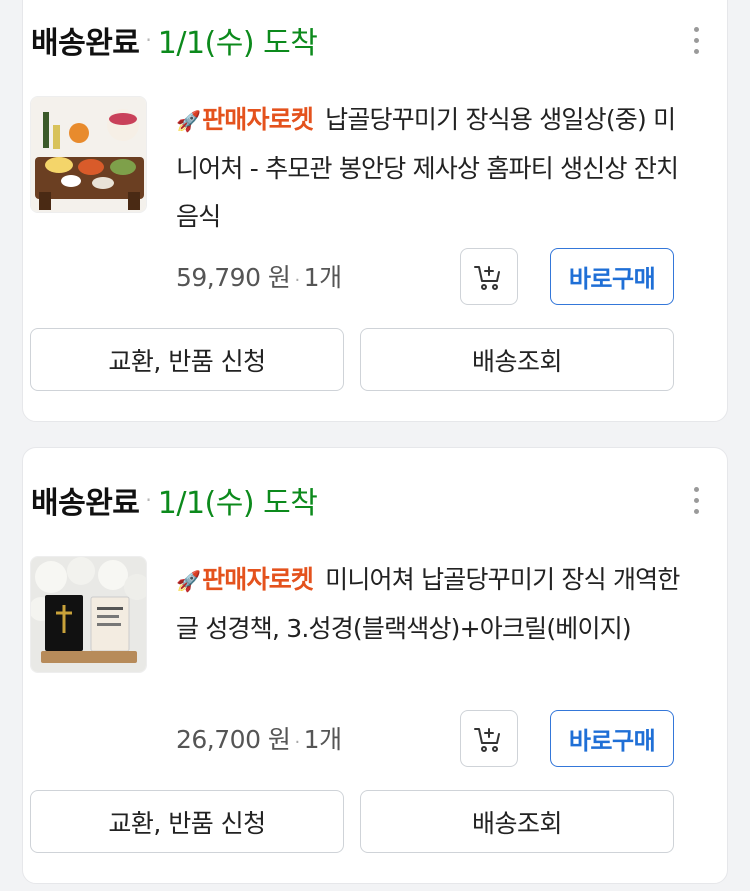 This screenshot has width=750, height=891. What do you see at coordinates (233, 277) in the screenshot?
I see `price: 59,790 원` at bounding box center [233, 277].